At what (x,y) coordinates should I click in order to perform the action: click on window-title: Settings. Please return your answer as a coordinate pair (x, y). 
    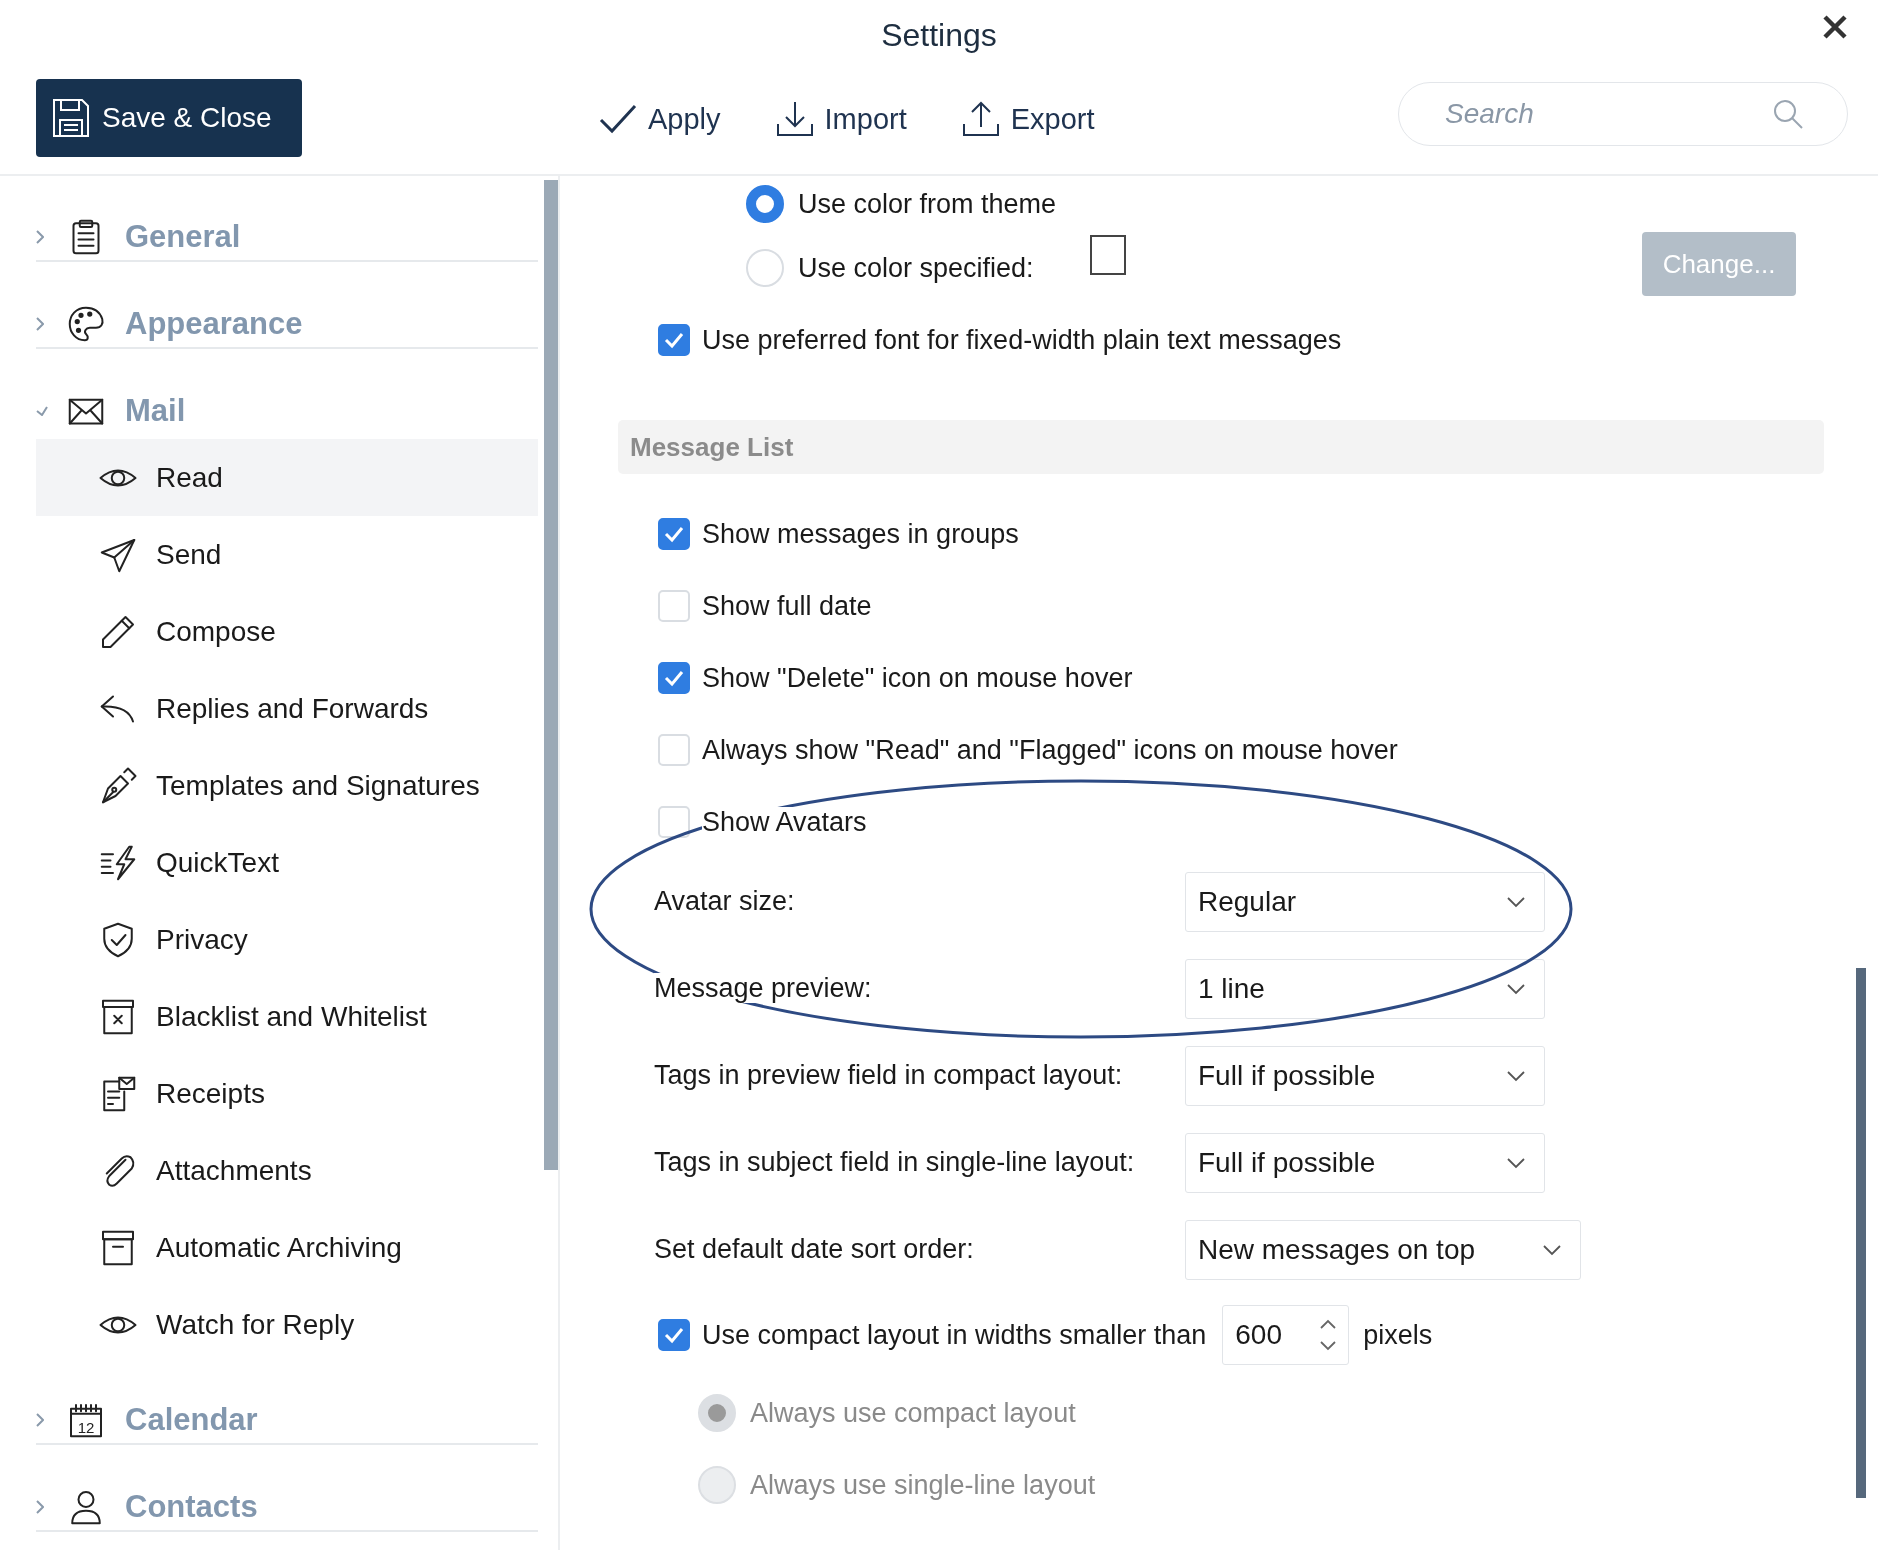
    Looking at the image, I should click on (939, 35).